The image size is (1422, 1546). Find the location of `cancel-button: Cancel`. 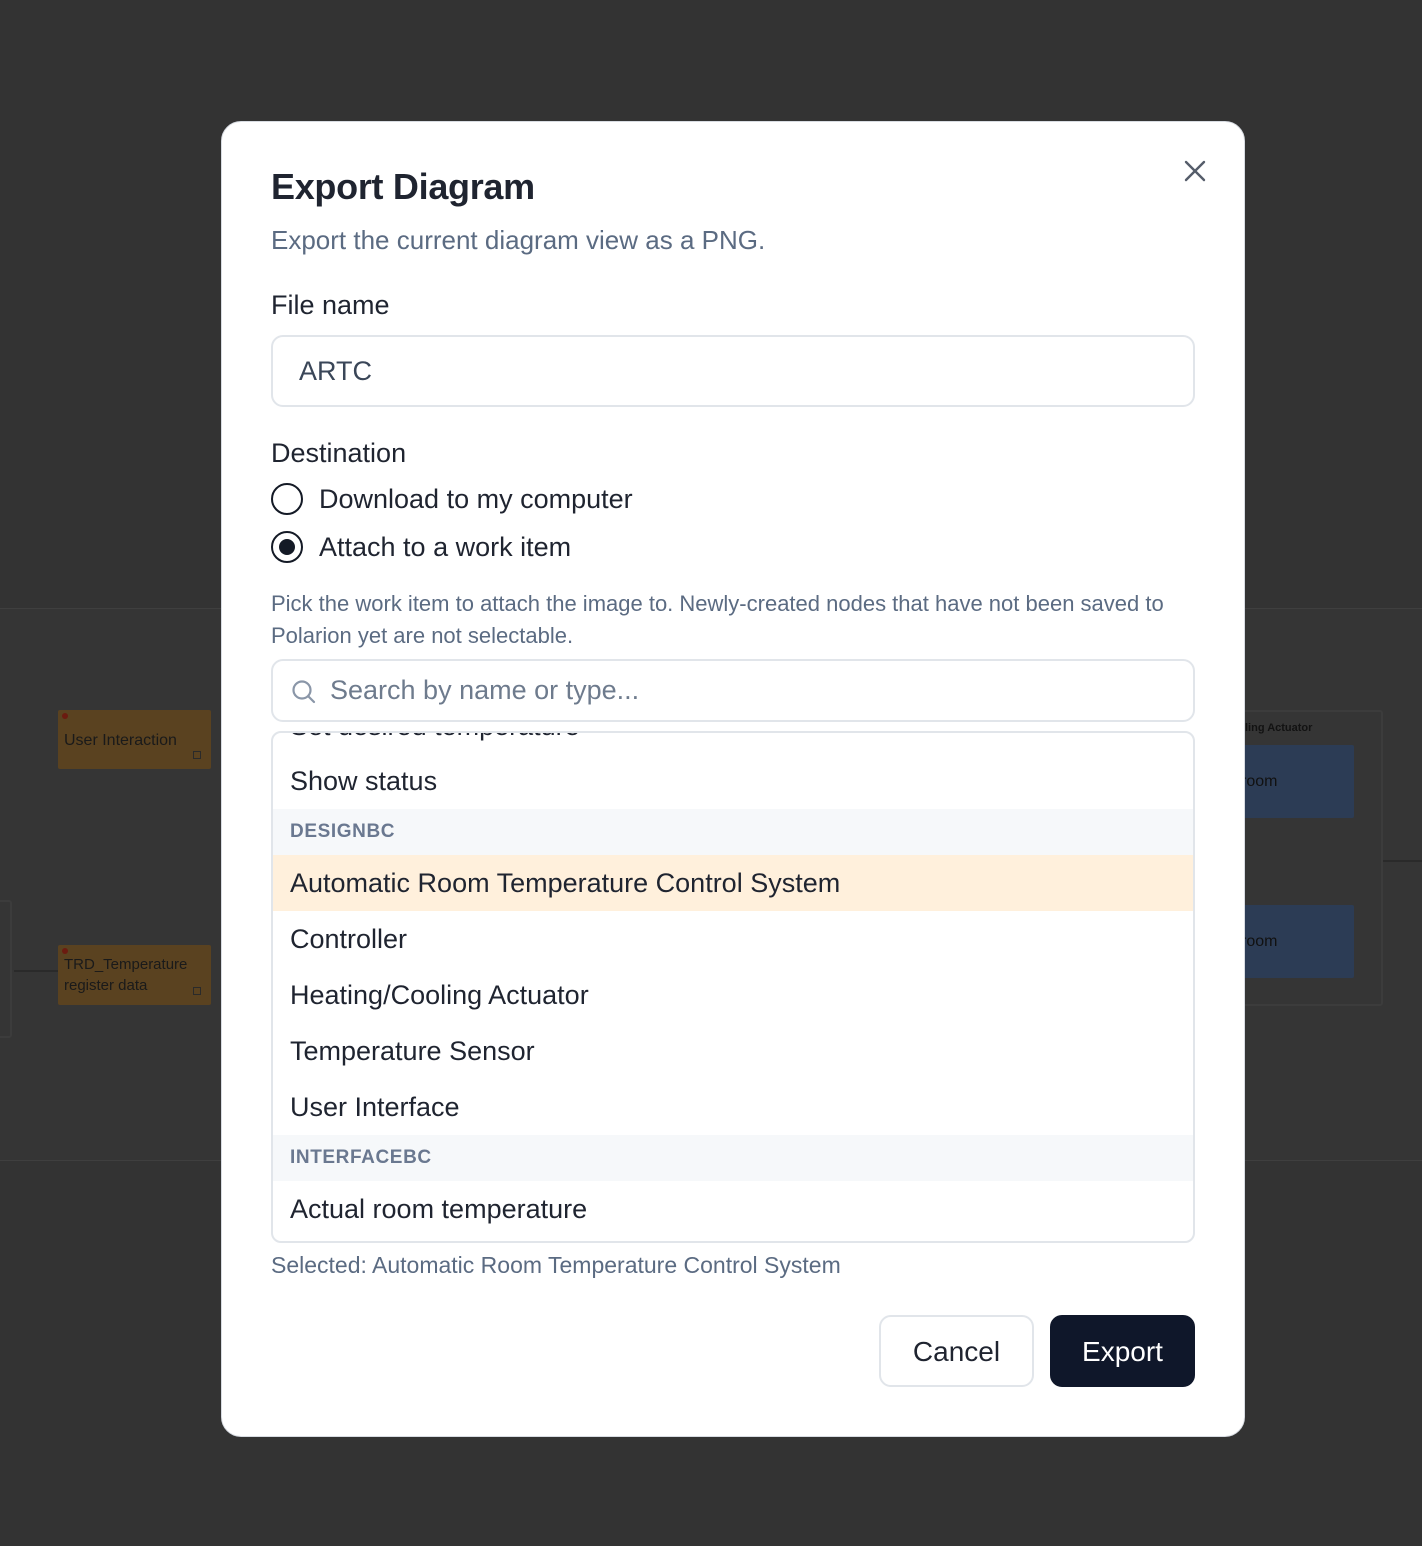

cancel-button: Cancel is located at coordinates (956, 1351).